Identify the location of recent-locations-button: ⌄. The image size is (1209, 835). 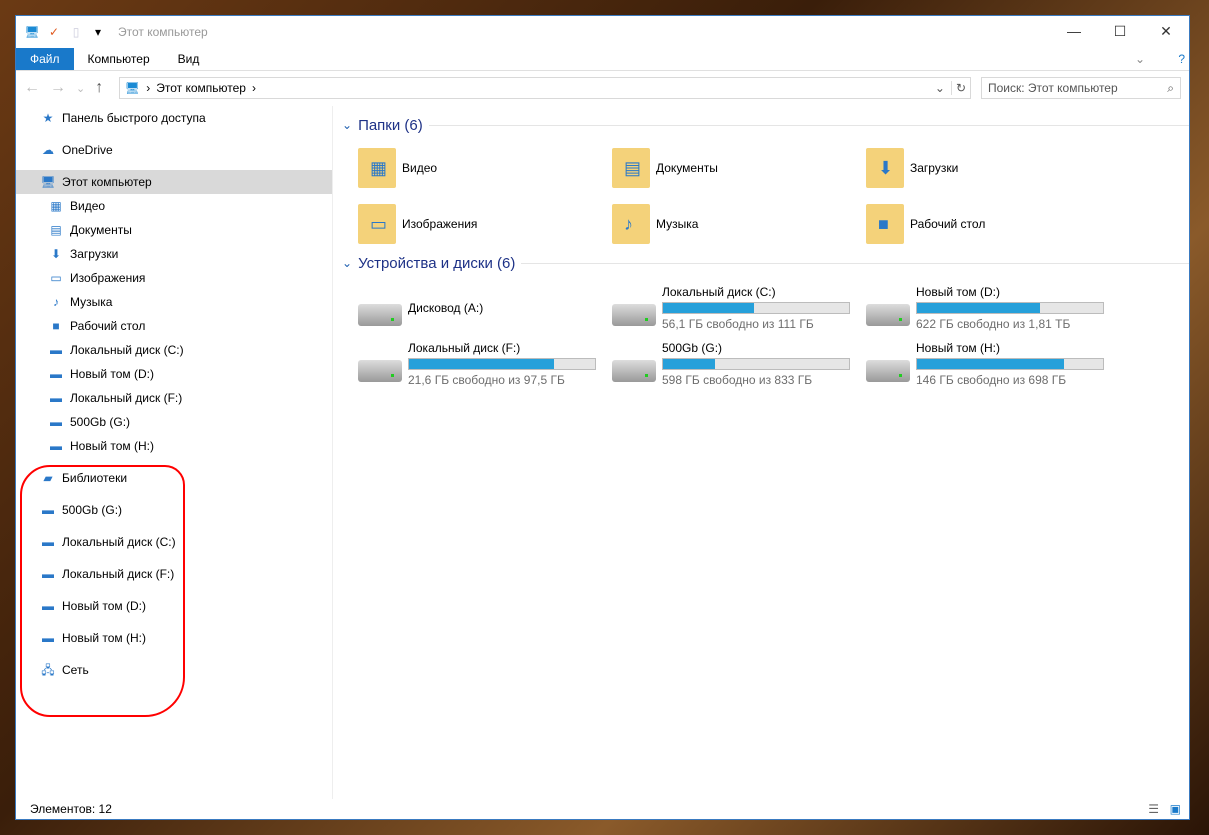
(80, 88).